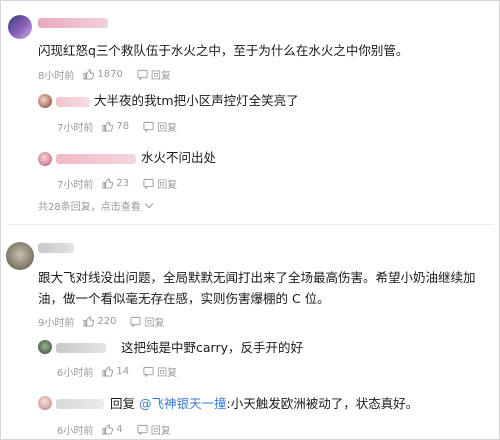 The height and width of the screenshot is (440, 500). What do you see at coordinates (148, 204) in the screenshot?
I see `chevron-down-icon` at bounding box center [148, 204].